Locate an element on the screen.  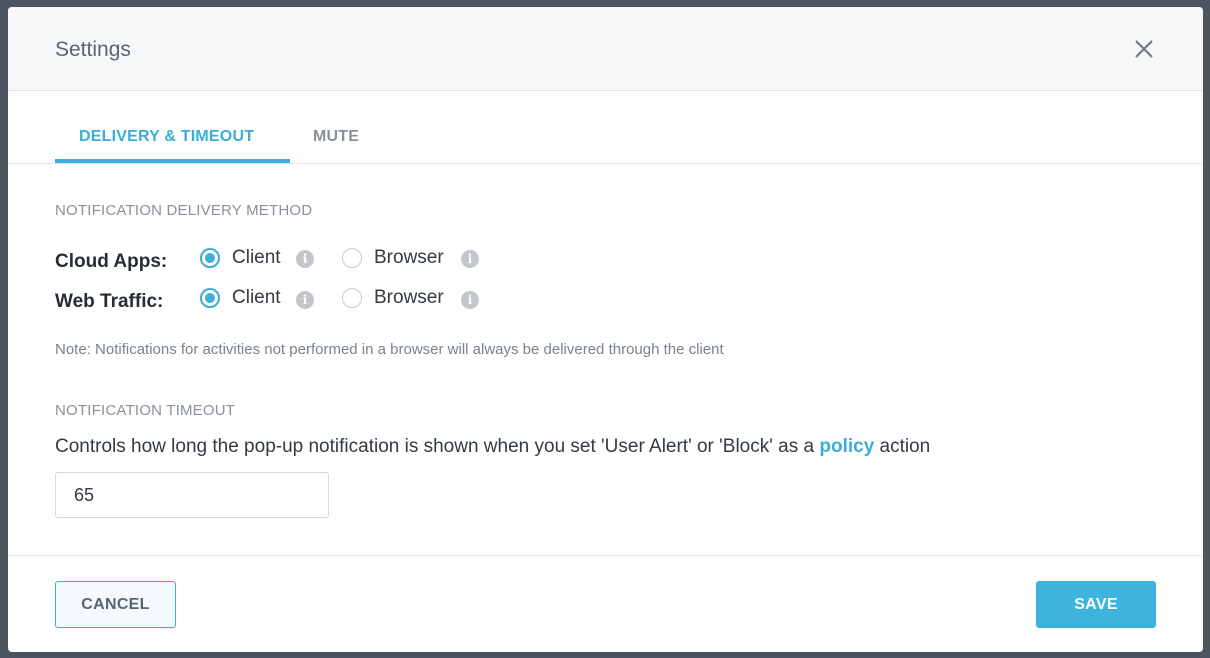
active-tab-indicator is located at coordinates (172, 161).